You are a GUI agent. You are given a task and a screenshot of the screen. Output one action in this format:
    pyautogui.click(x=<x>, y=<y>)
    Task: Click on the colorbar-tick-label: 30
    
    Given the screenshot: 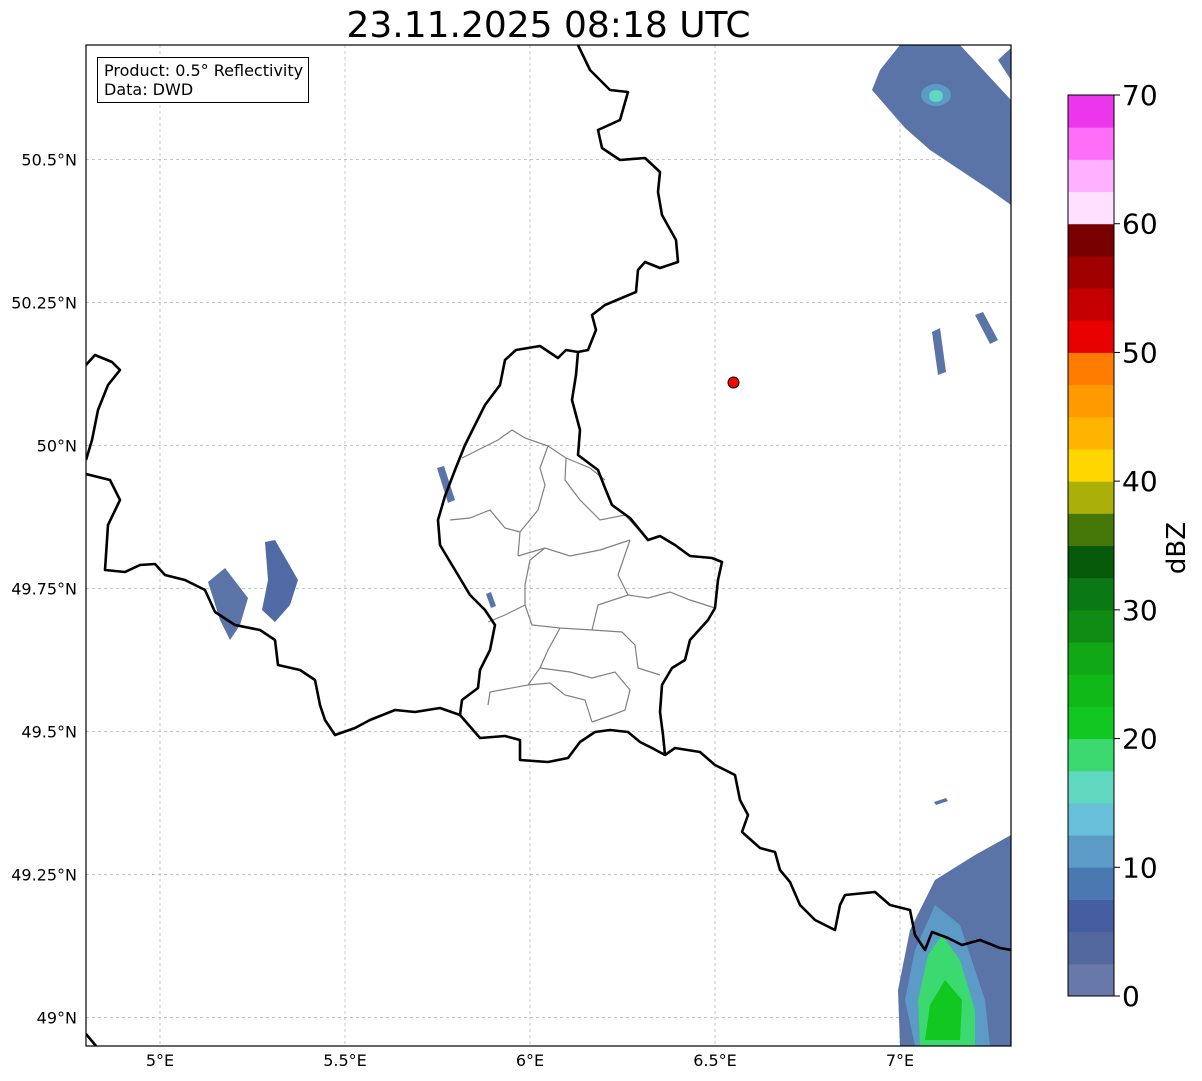 What is the action you would take?
    pyautogui.click(x=1140, y=610)
    